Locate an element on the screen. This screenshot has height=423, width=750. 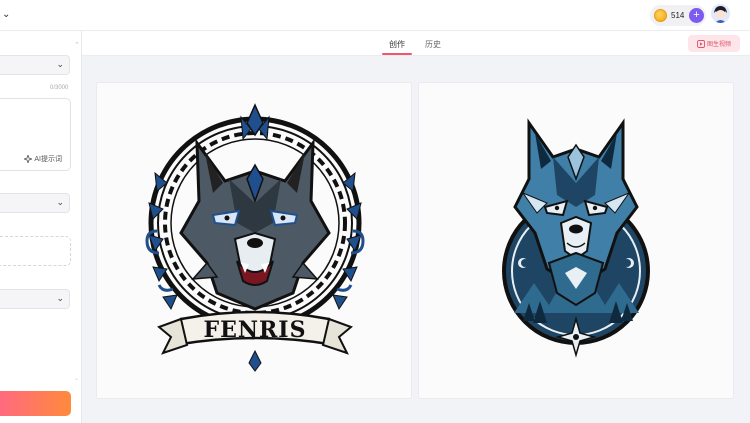
model-select: ⌄ is located at coordinates (35, 65).